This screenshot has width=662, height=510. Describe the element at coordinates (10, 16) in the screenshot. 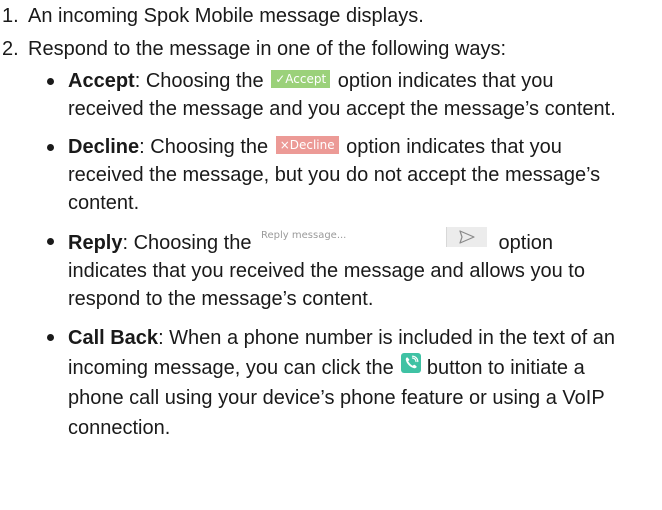

I see `step-number: 1.` at that location.